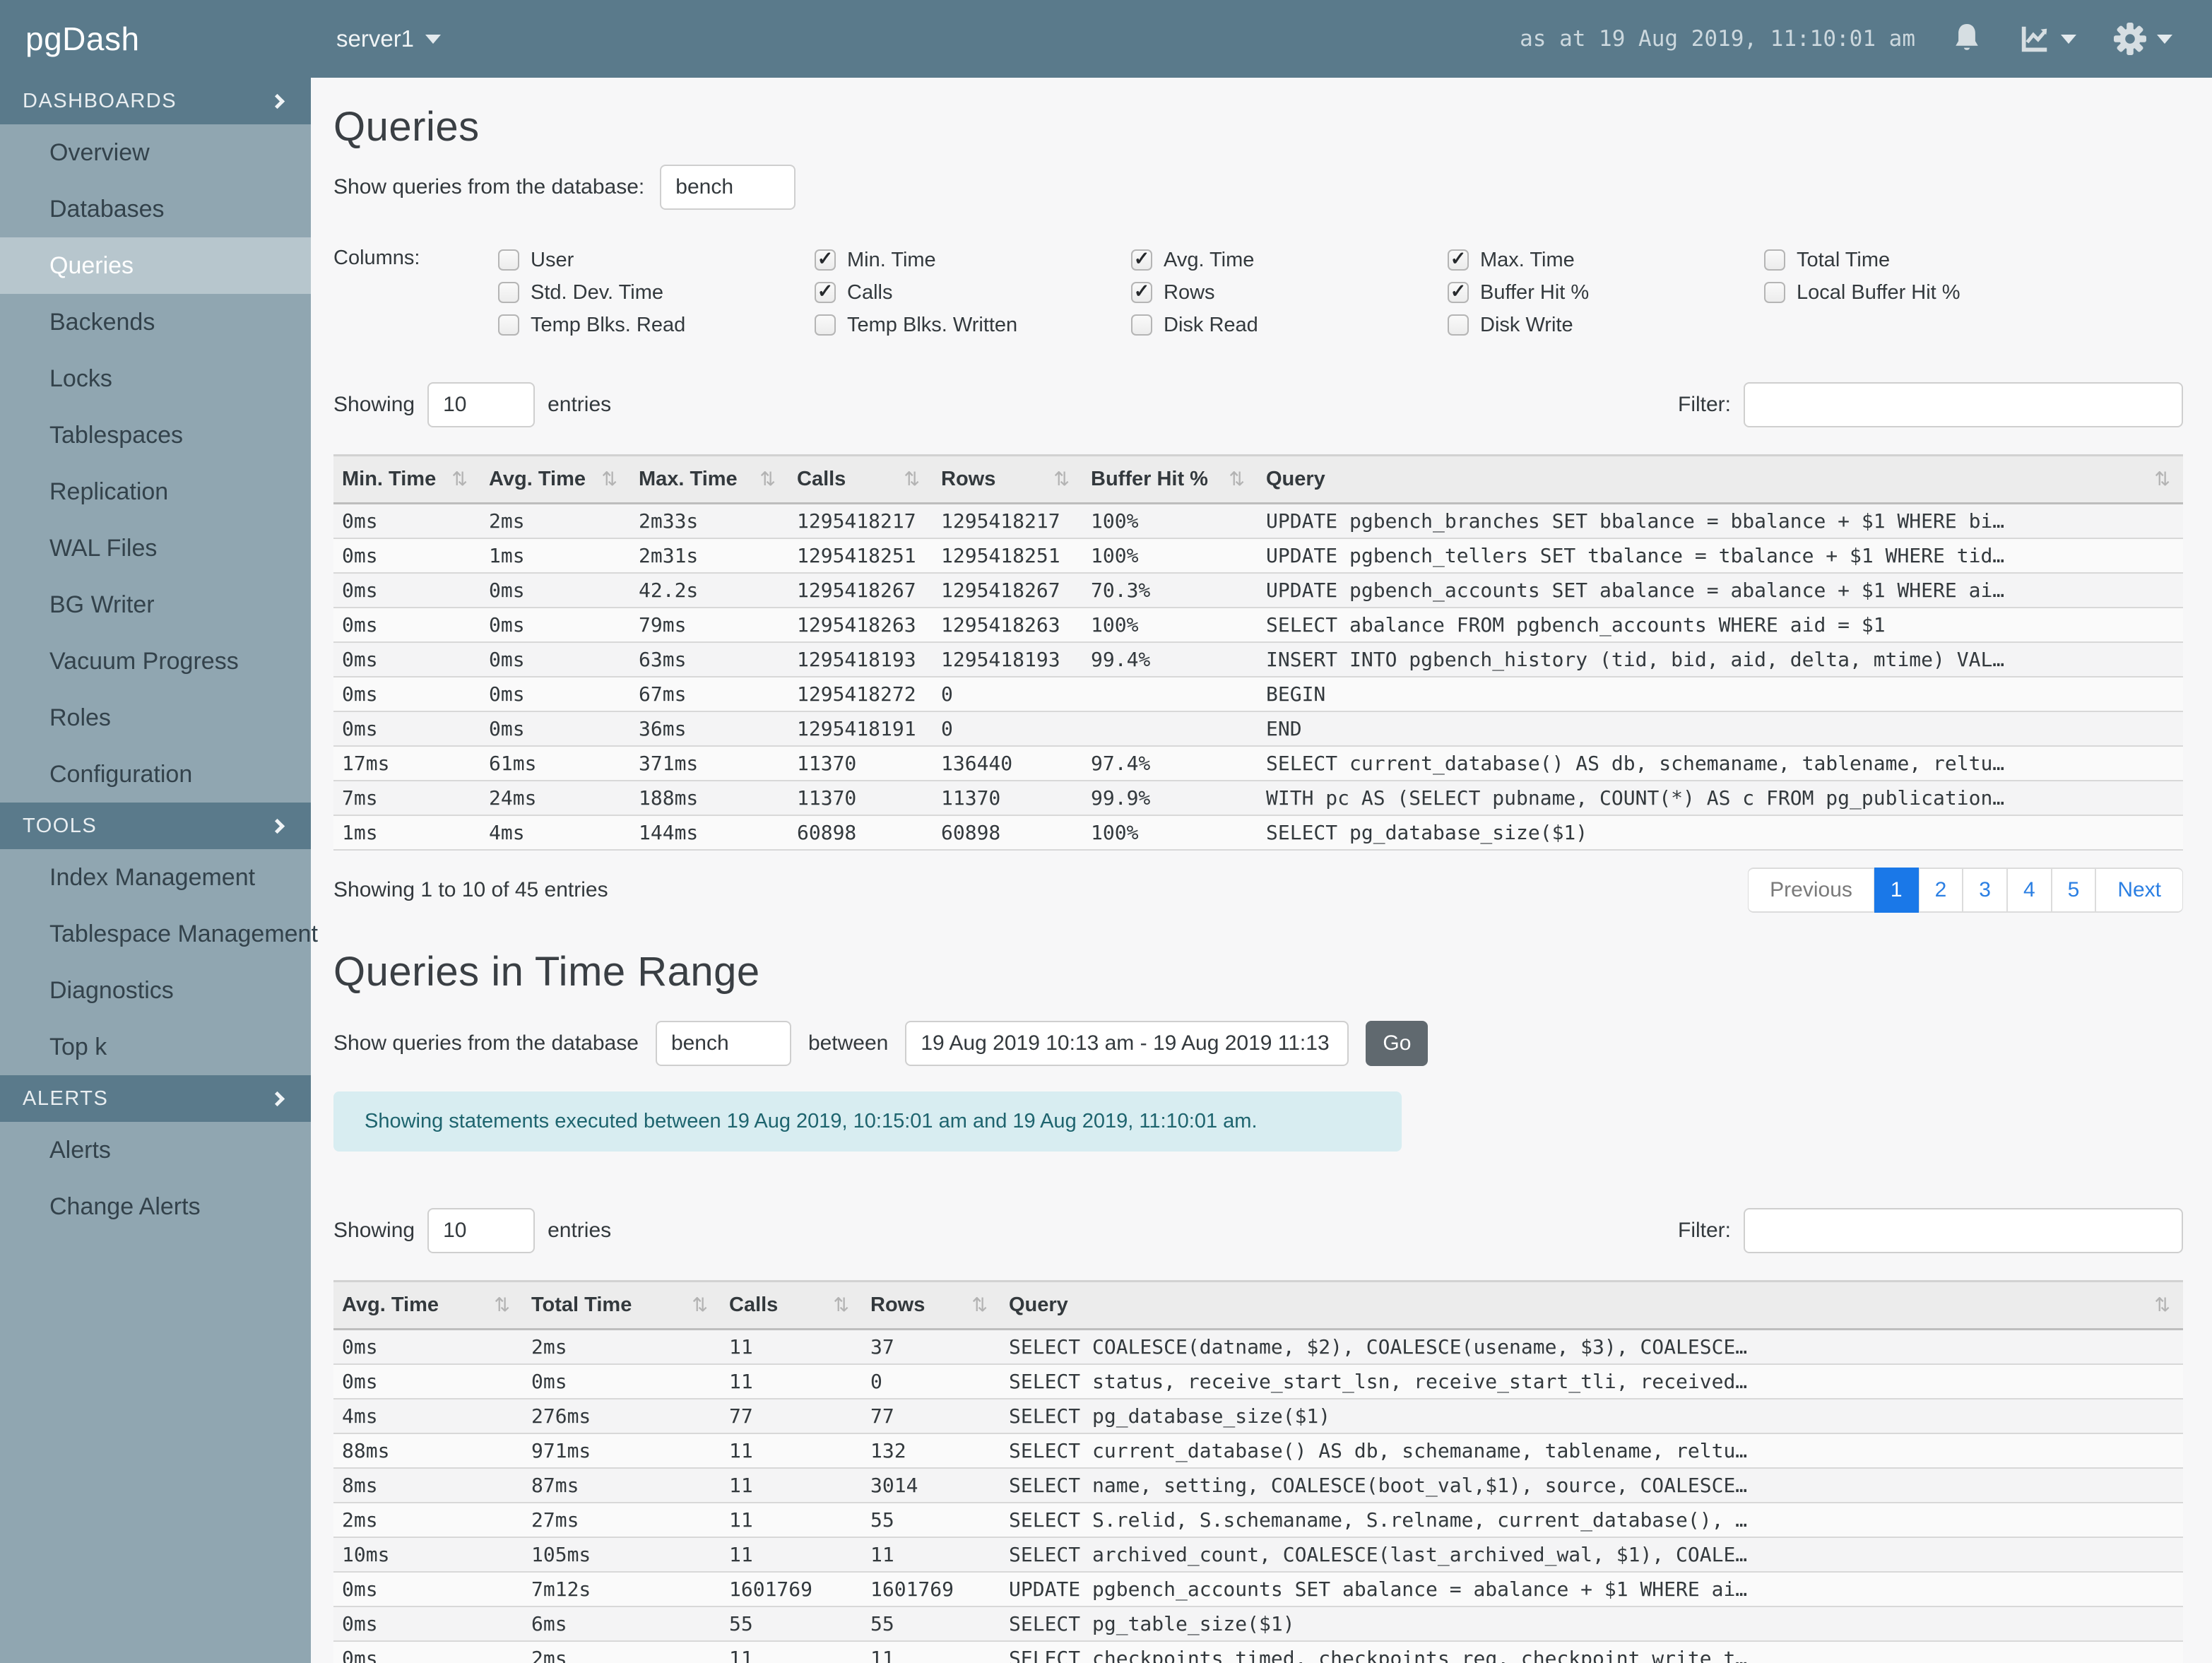  Describe the element at coordinates (1127, 1044) in the screenshot. I see `time-range-input` at that location.